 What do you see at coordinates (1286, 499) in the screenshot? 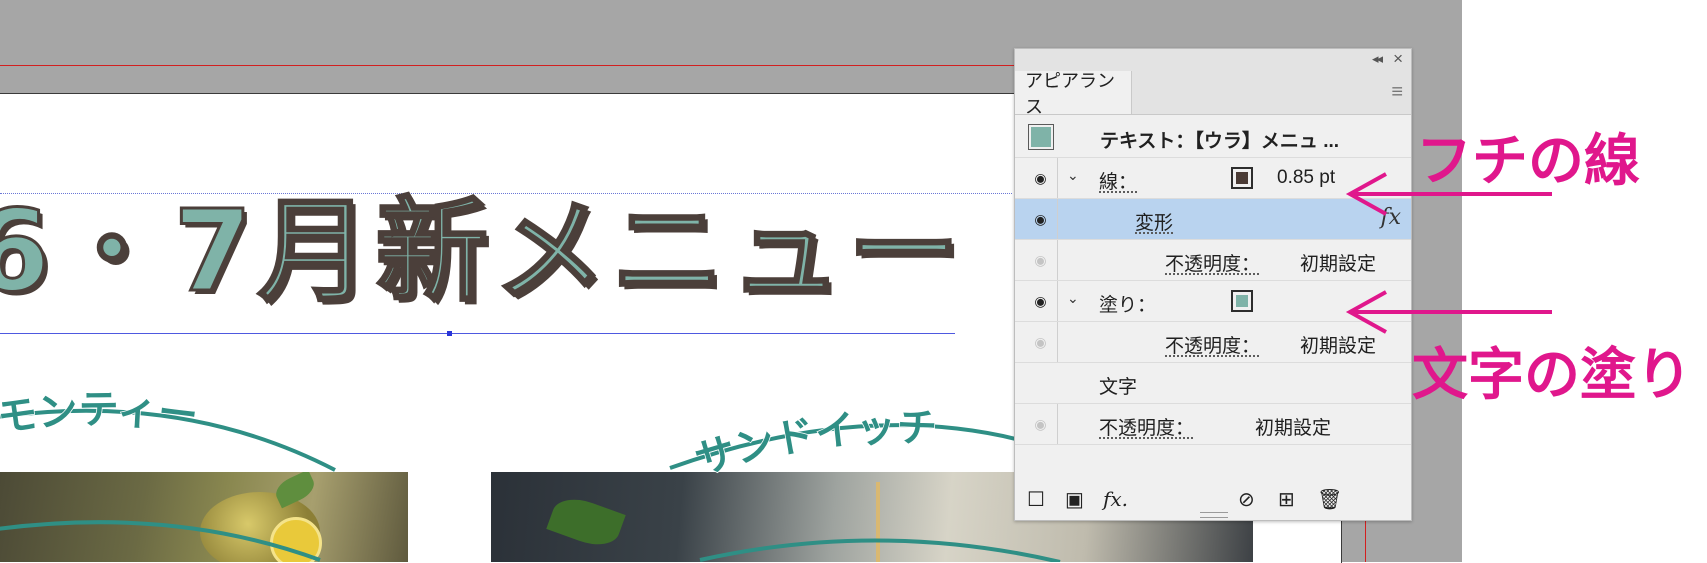
I see `duplicate-item-icon: ⊞` at bounding box center [1286, 499].